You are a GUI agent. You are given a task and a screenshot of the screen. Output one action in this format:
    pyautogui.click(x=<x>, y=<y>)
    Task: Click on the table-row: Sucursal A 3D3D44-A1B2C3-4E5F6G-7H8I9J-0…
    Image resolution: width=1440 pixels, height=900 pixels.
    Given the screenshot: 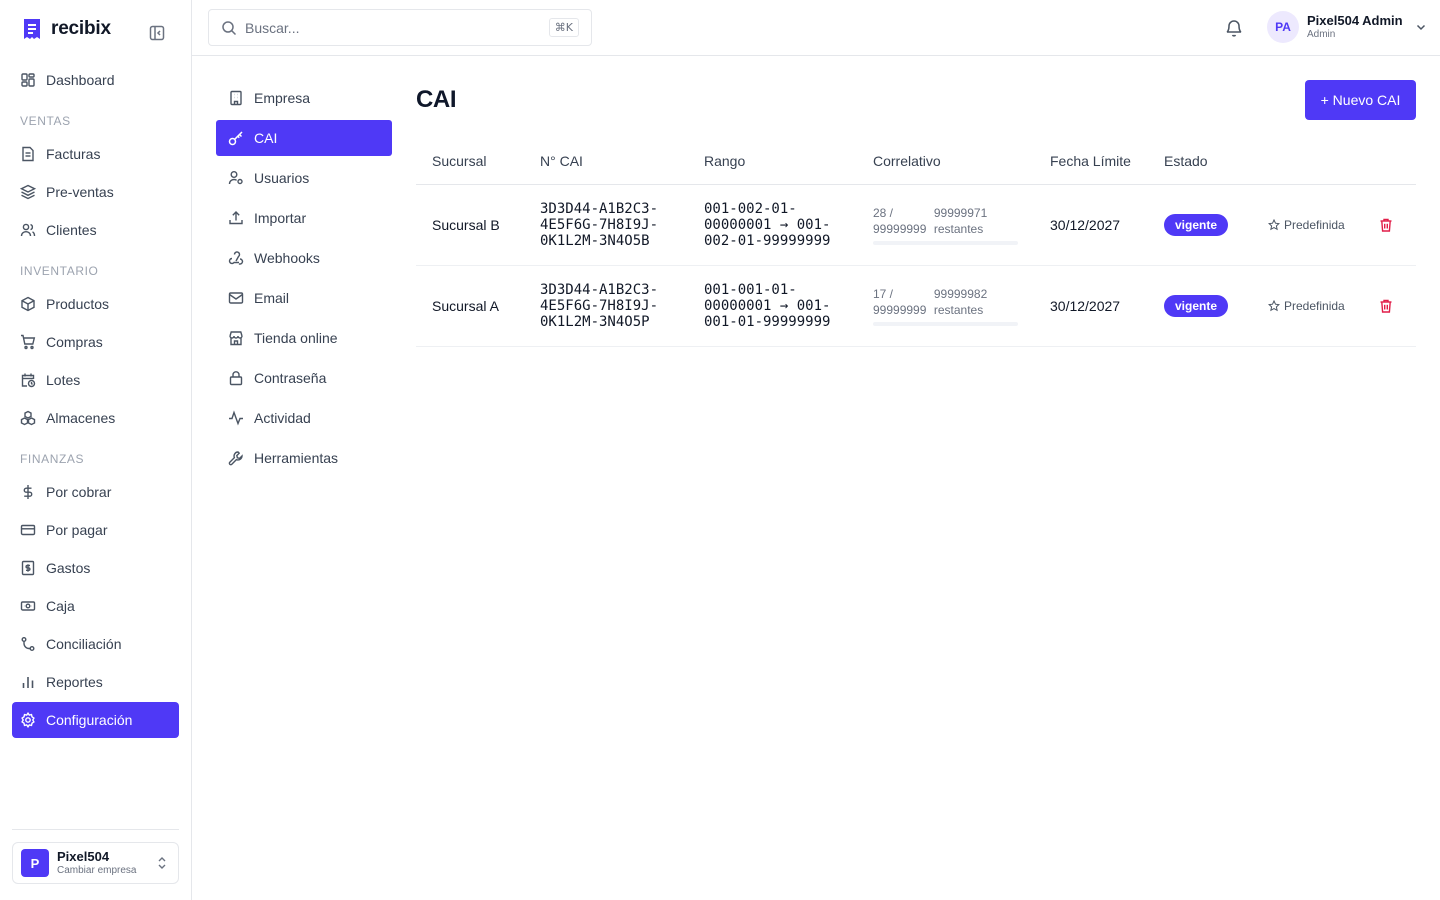 What is the action you would take?
    pyautogui.click(x=916, y=306)
    